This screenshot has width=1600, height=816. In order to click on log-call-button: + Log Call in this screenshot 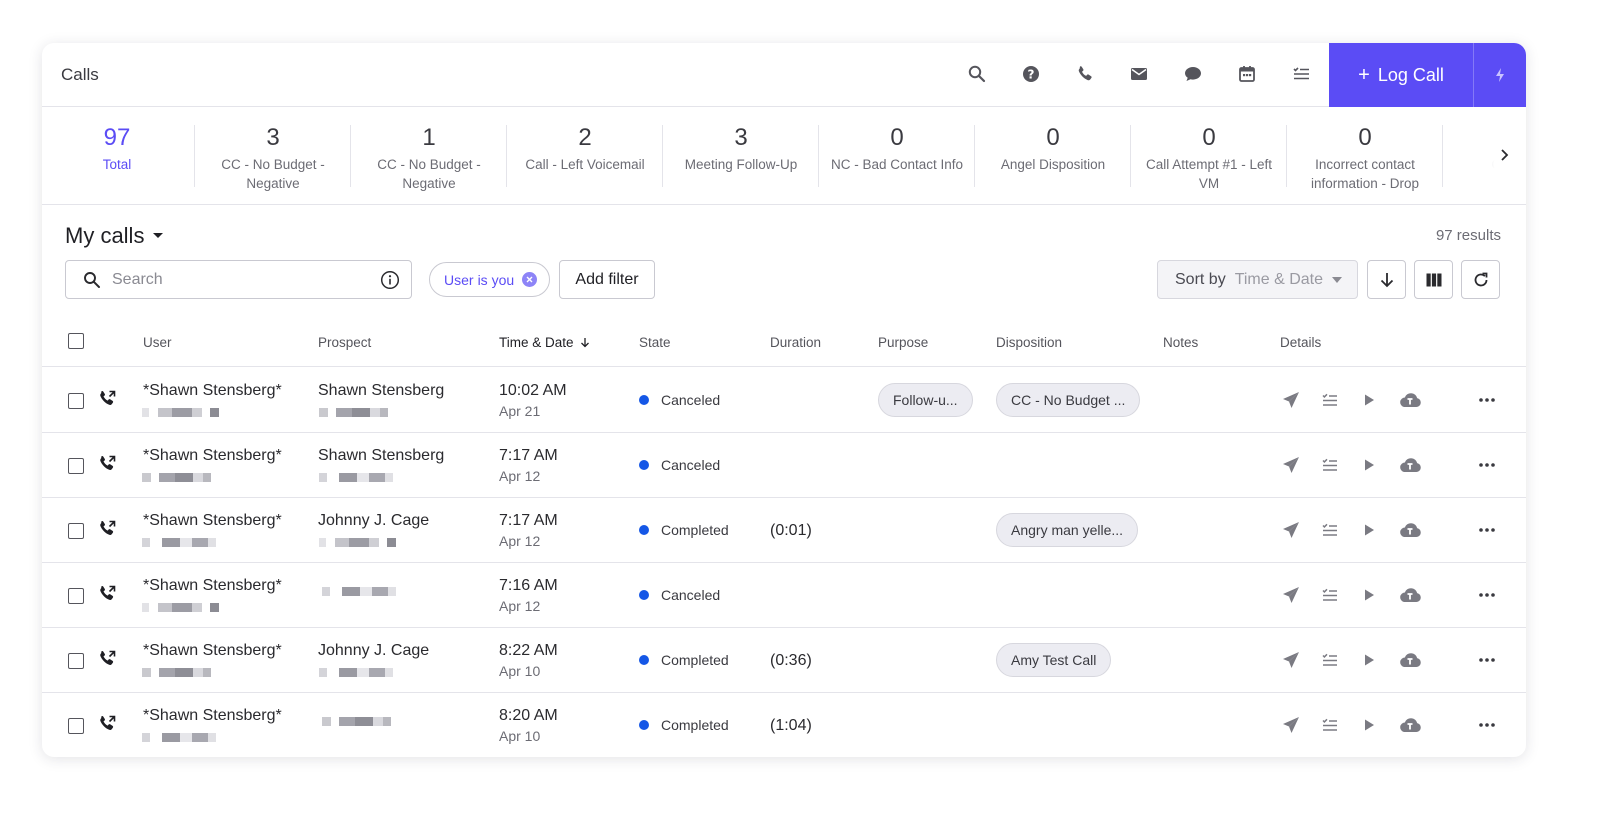, I will do `click(1401, 75)`.